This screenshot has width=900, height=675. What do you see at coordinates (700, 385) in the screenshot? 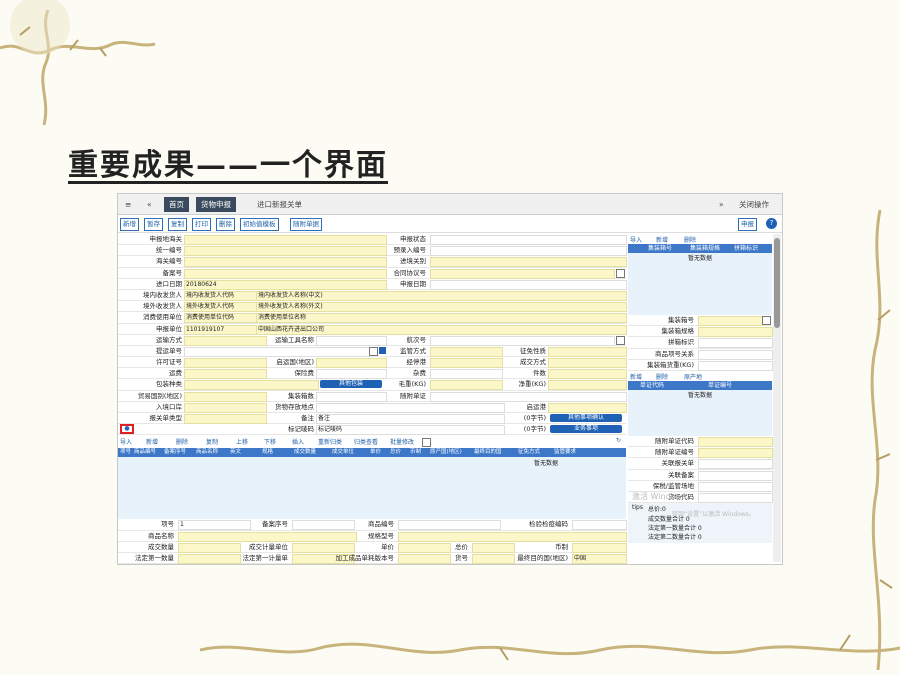
I see `cert-grid-header: 单证代码 单证编号` at bounding box center [700, 385].